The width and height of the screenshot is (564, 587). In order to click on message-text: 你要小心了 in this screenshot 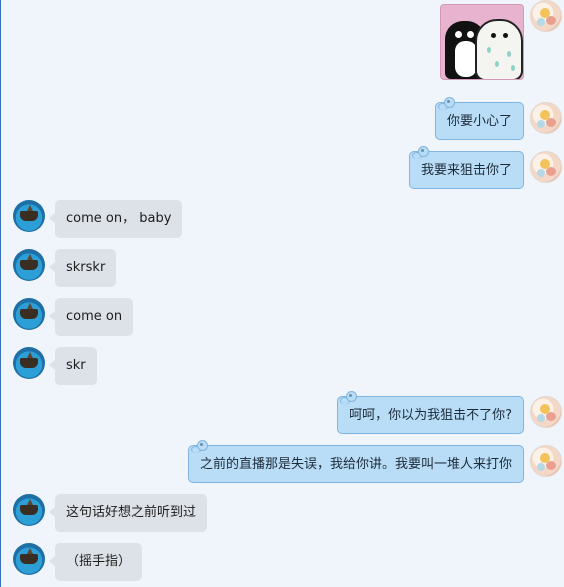, I will do `click(479, 121)`.